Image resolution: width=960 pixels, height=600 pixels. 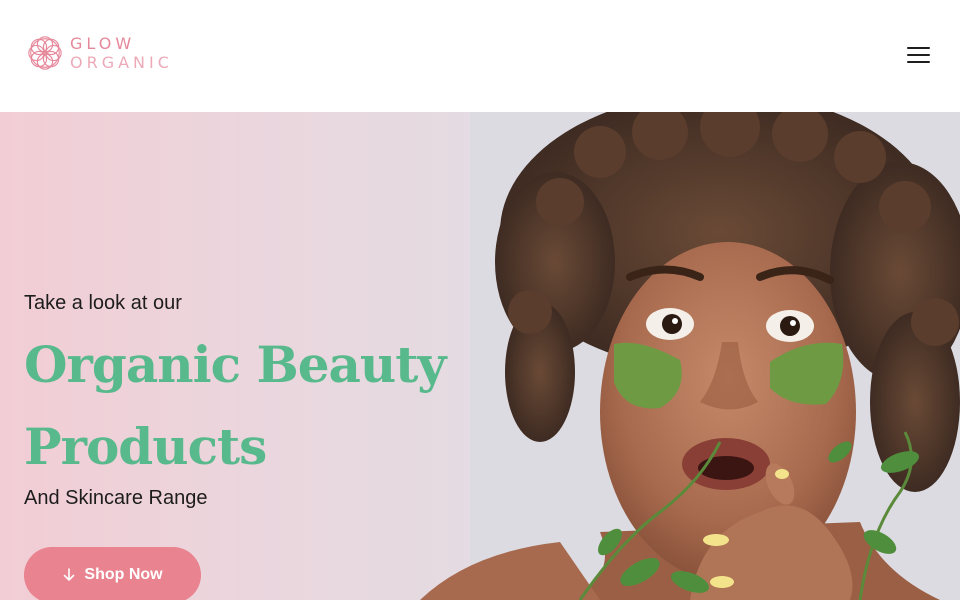 I want to click on brand-logo: GLOW ORGANIC, so click(x=99, y=53).